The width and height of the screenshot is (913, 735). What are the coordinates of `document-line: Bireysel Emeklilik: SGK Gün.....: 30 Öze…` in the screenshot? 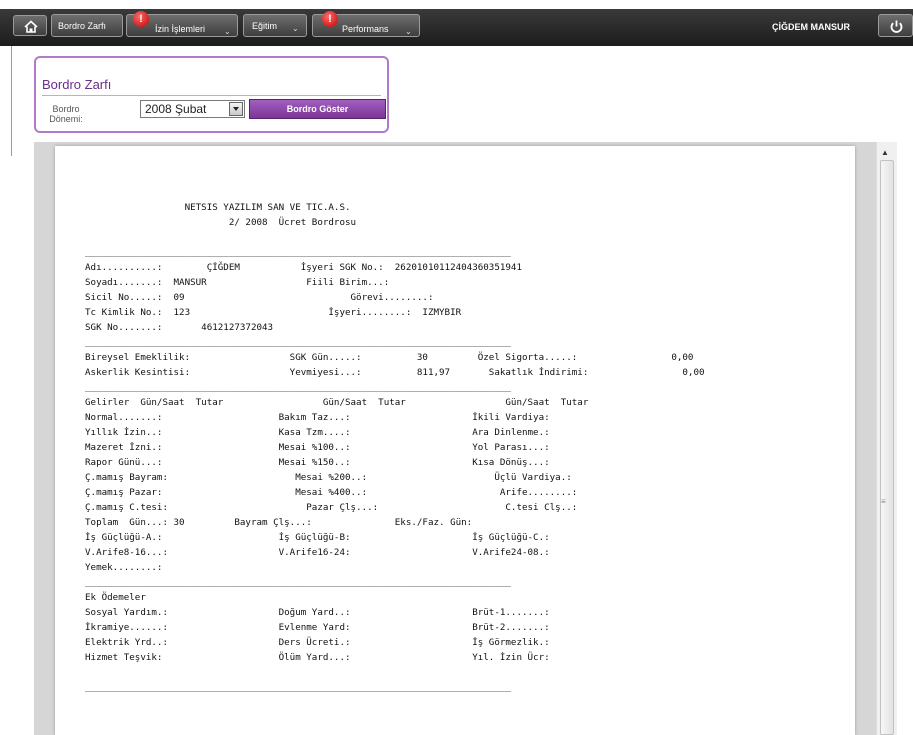 It's located at (389, 357).